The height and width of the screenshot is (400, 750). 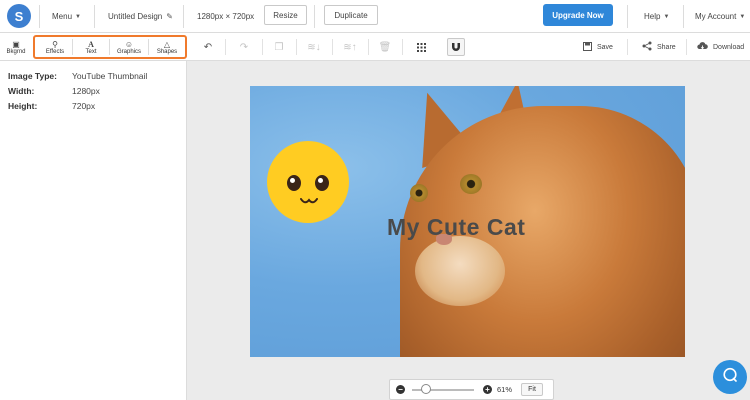 I want to click on trash-icon: 🗑︎, so click(x=385, y=47).